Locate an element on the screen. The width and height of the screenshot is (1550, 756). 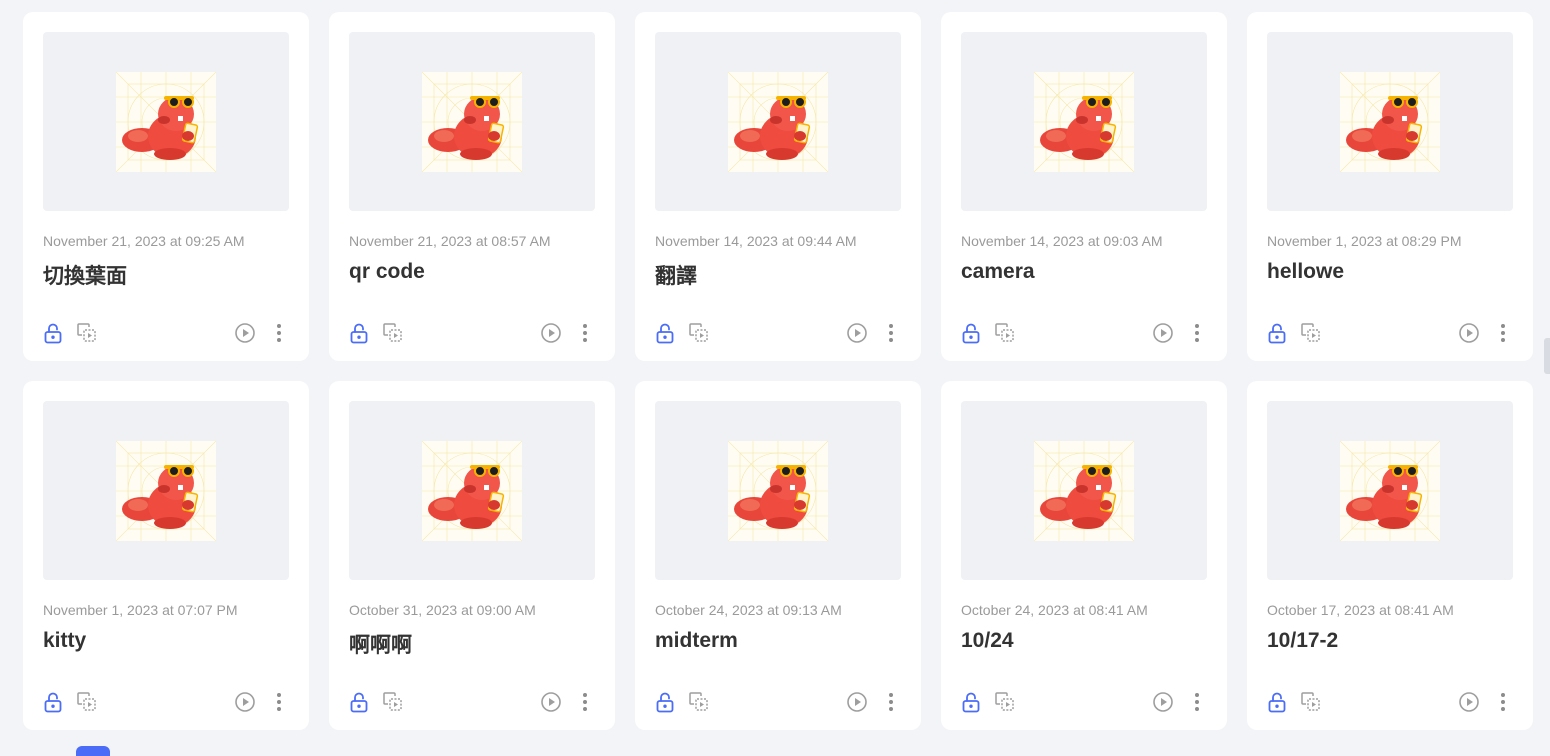
project-title: 10/17-2 is located at coordinates (1302, 641).